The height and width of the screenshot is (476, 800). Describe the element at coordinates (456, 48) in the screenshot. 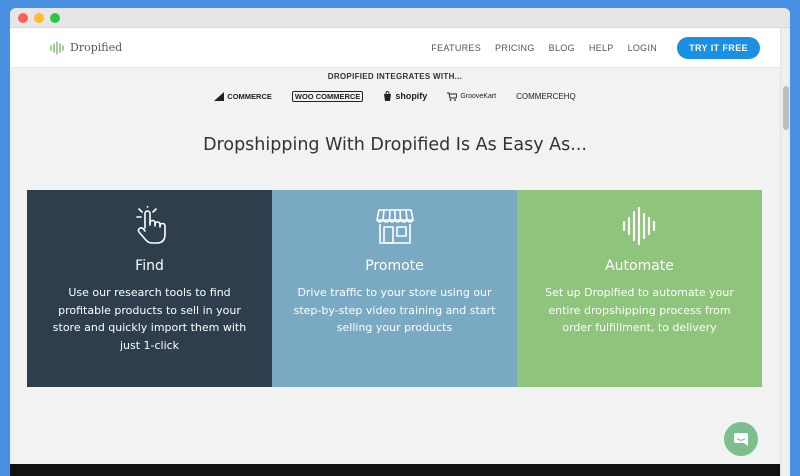

I see `nav-link-features: FEATURES` at that location.